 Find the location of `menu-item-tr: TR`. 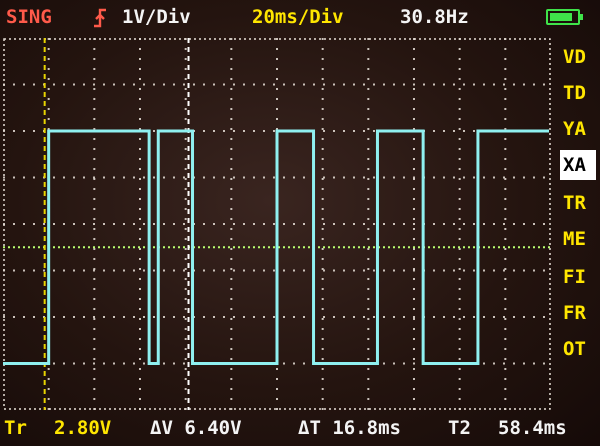

menu-item-tr: TR is located at coordinates (578, 203).